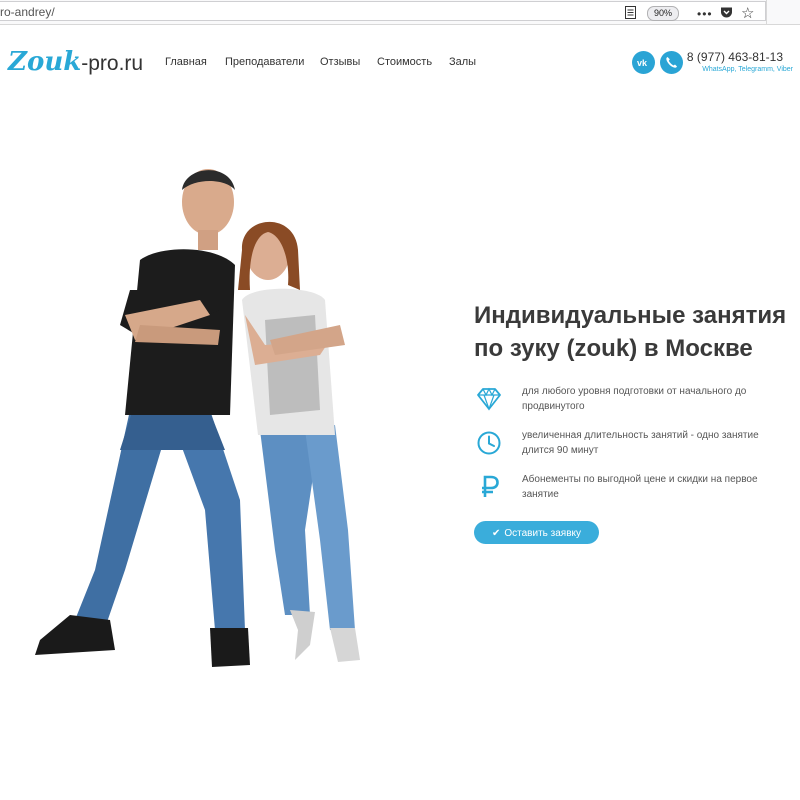 The height and width of the screenshot is (800, 800). Describe the element at coordinates (490, 486) in the screenshot. I see `ruble-icon` at that location.